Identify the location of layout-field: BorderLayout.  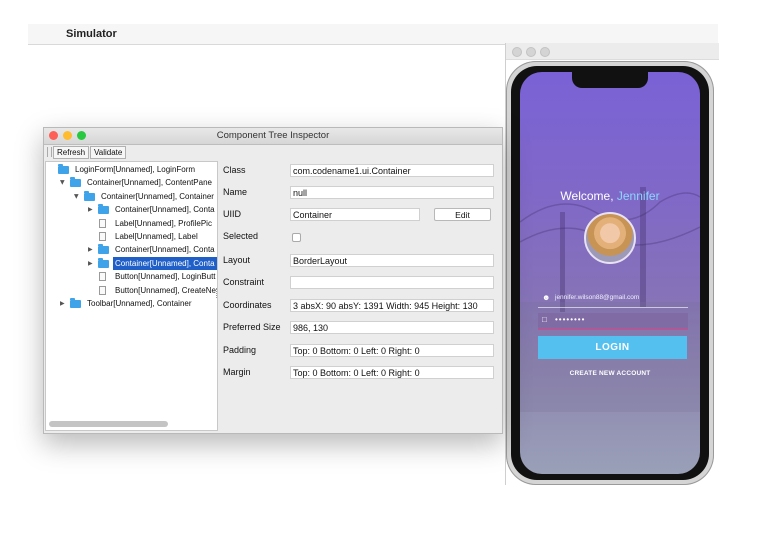
(392, 260).